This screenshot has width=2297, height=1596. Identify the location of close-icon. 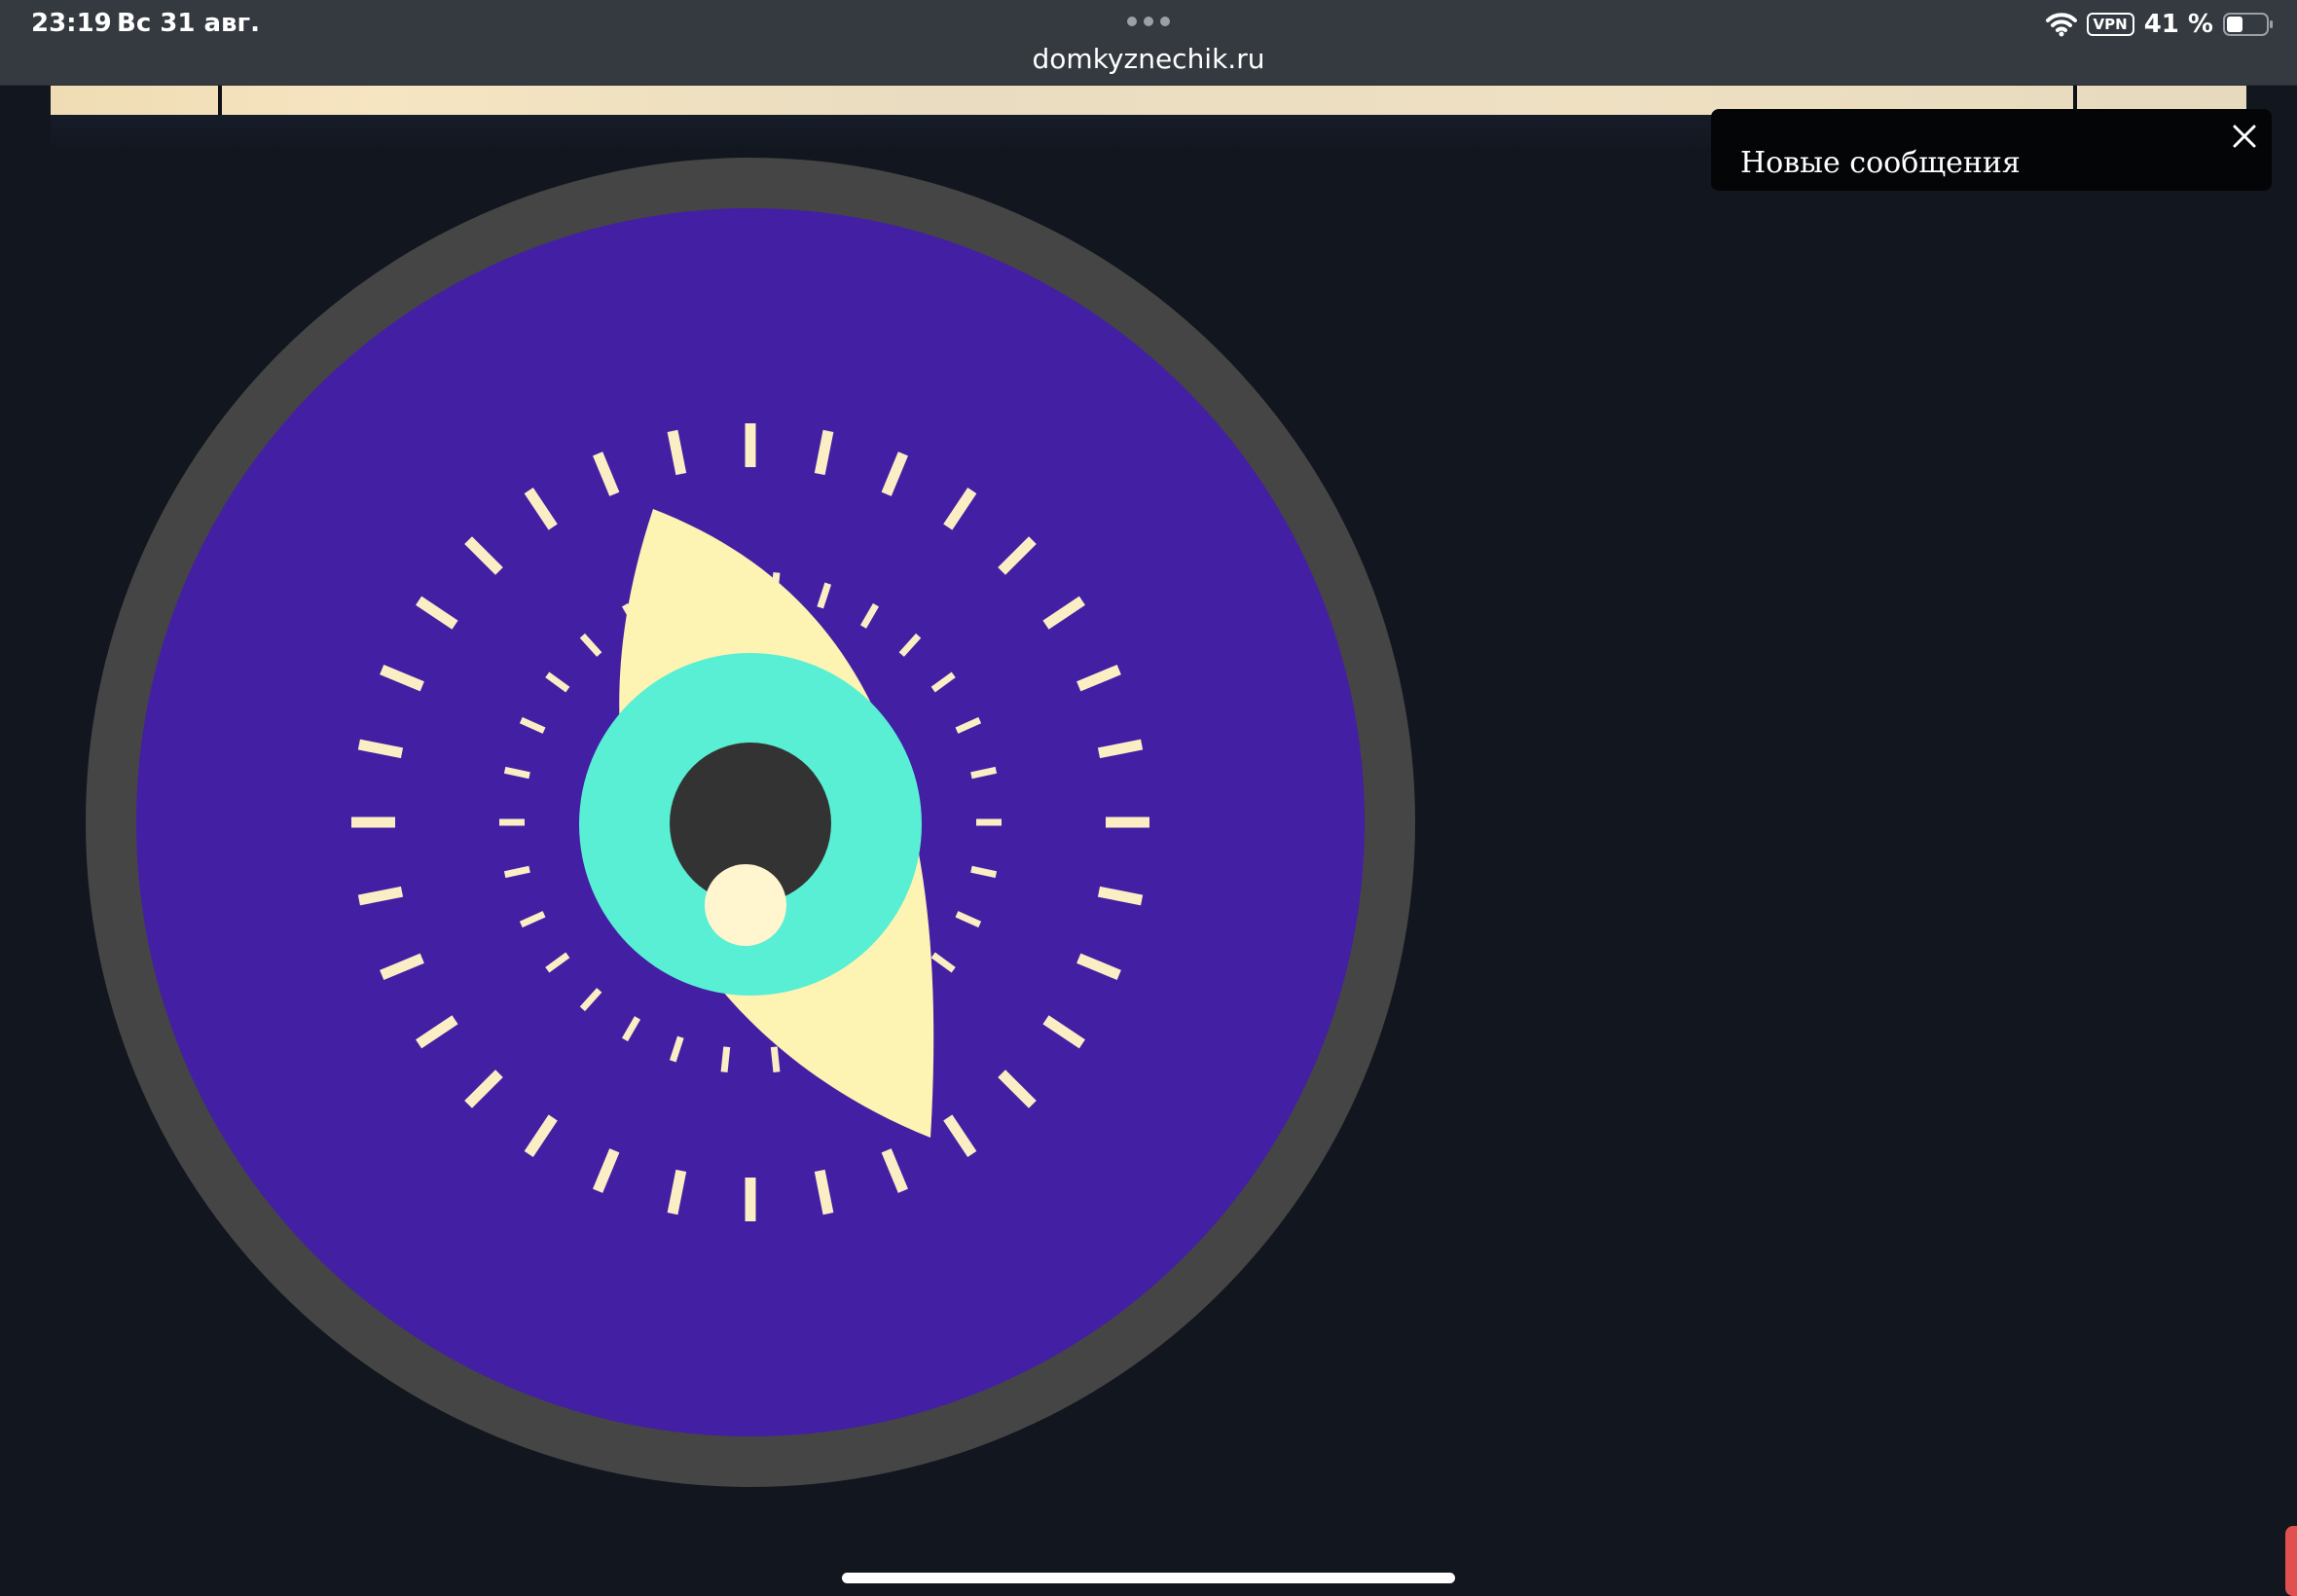
(2245, 136).